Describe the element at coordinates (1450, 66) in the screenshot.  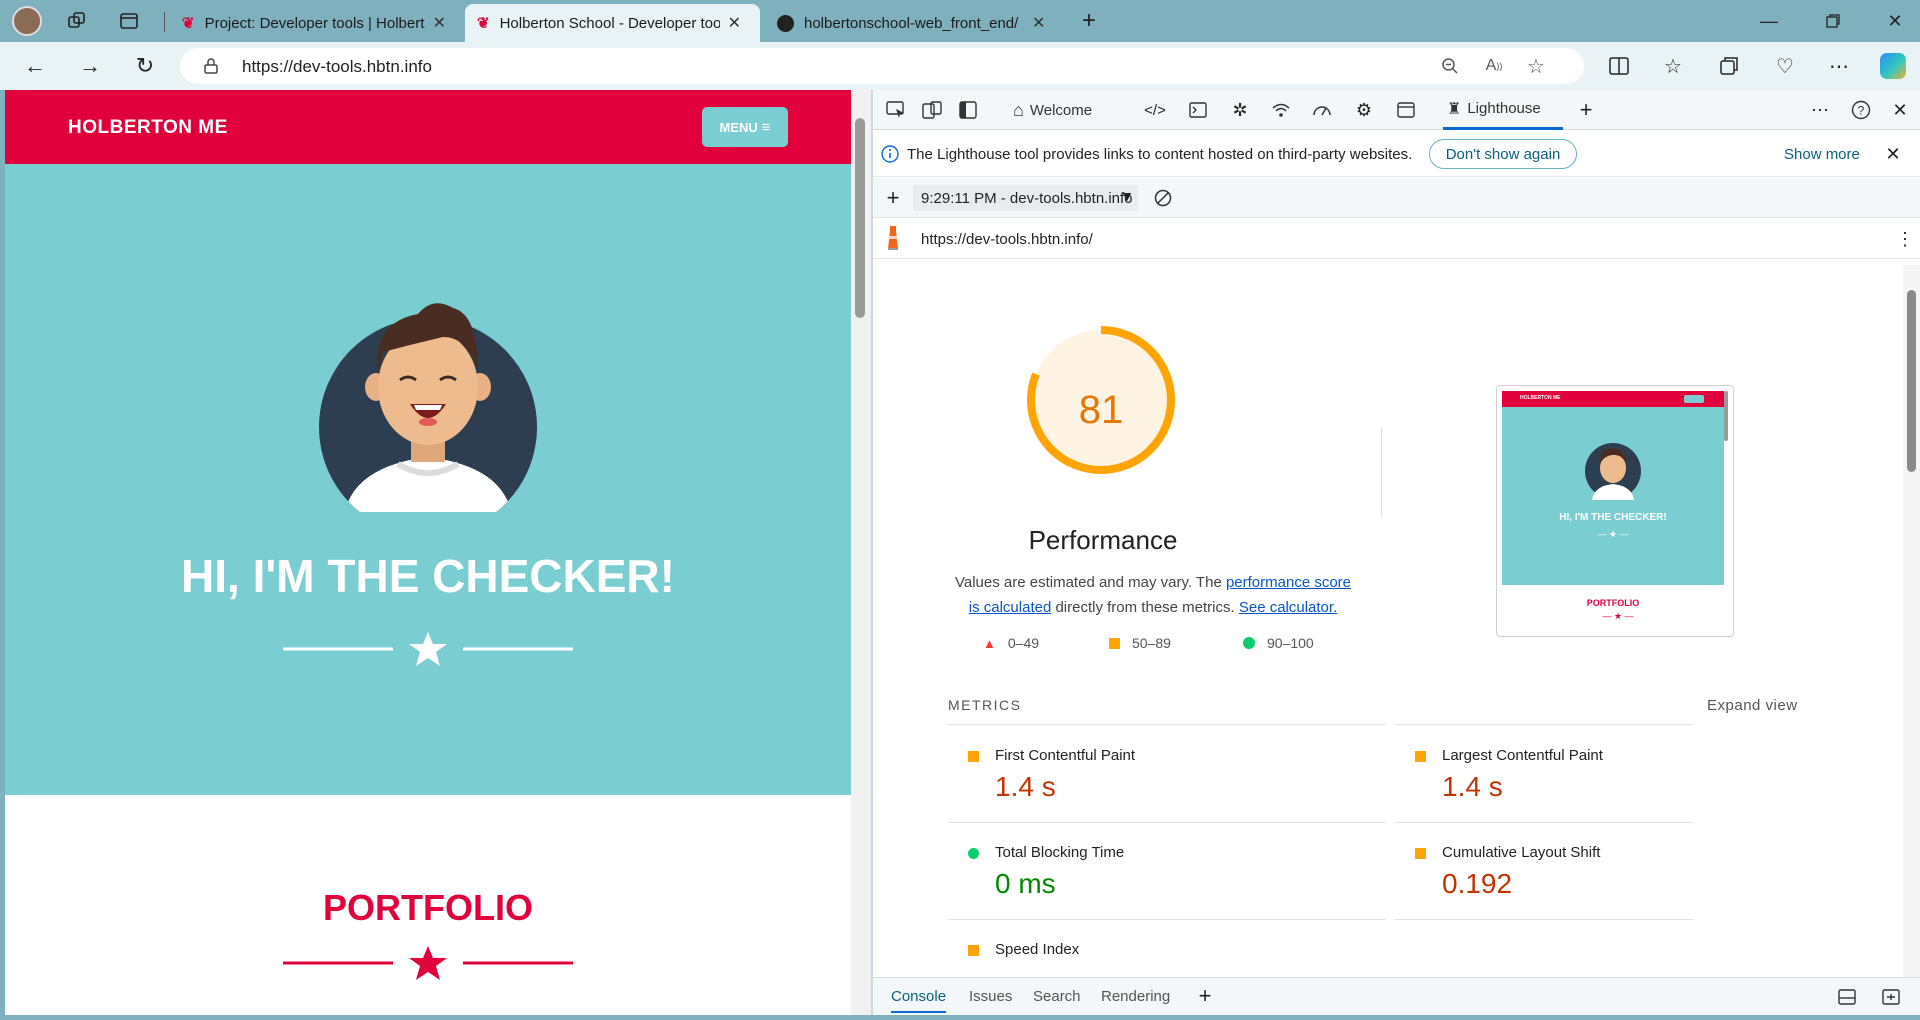
I see `zoom-out-icon` at that location.